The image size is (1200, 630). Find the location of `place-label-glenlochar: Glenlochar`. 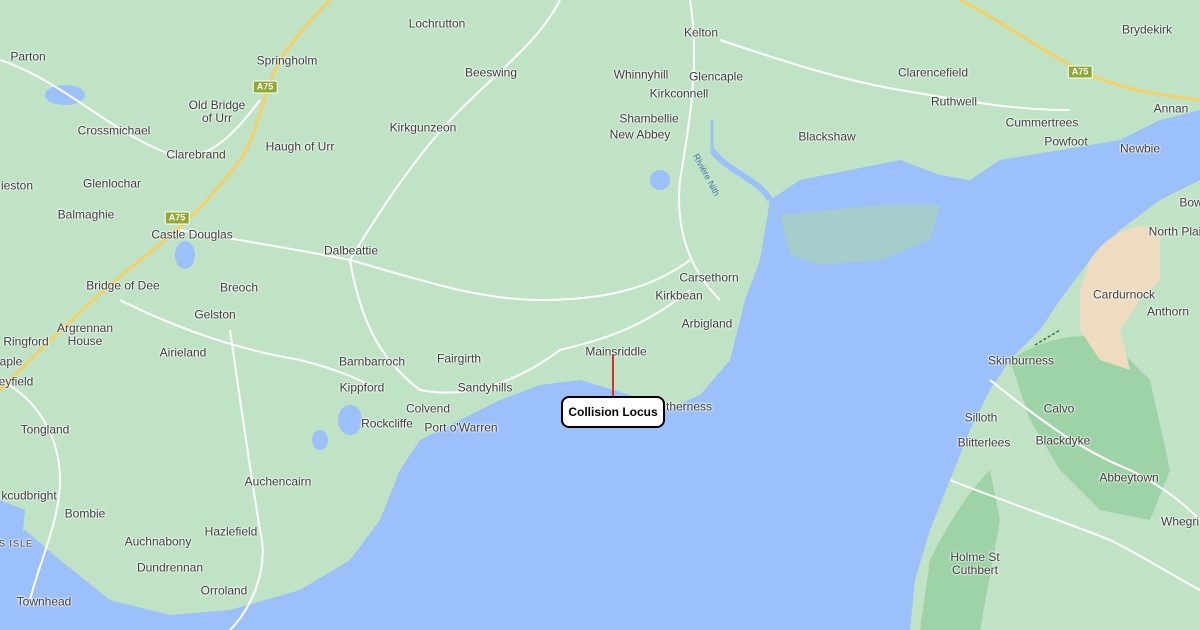

place-label-glenlochar: Glenlochar is located at coordinates (112, 184).